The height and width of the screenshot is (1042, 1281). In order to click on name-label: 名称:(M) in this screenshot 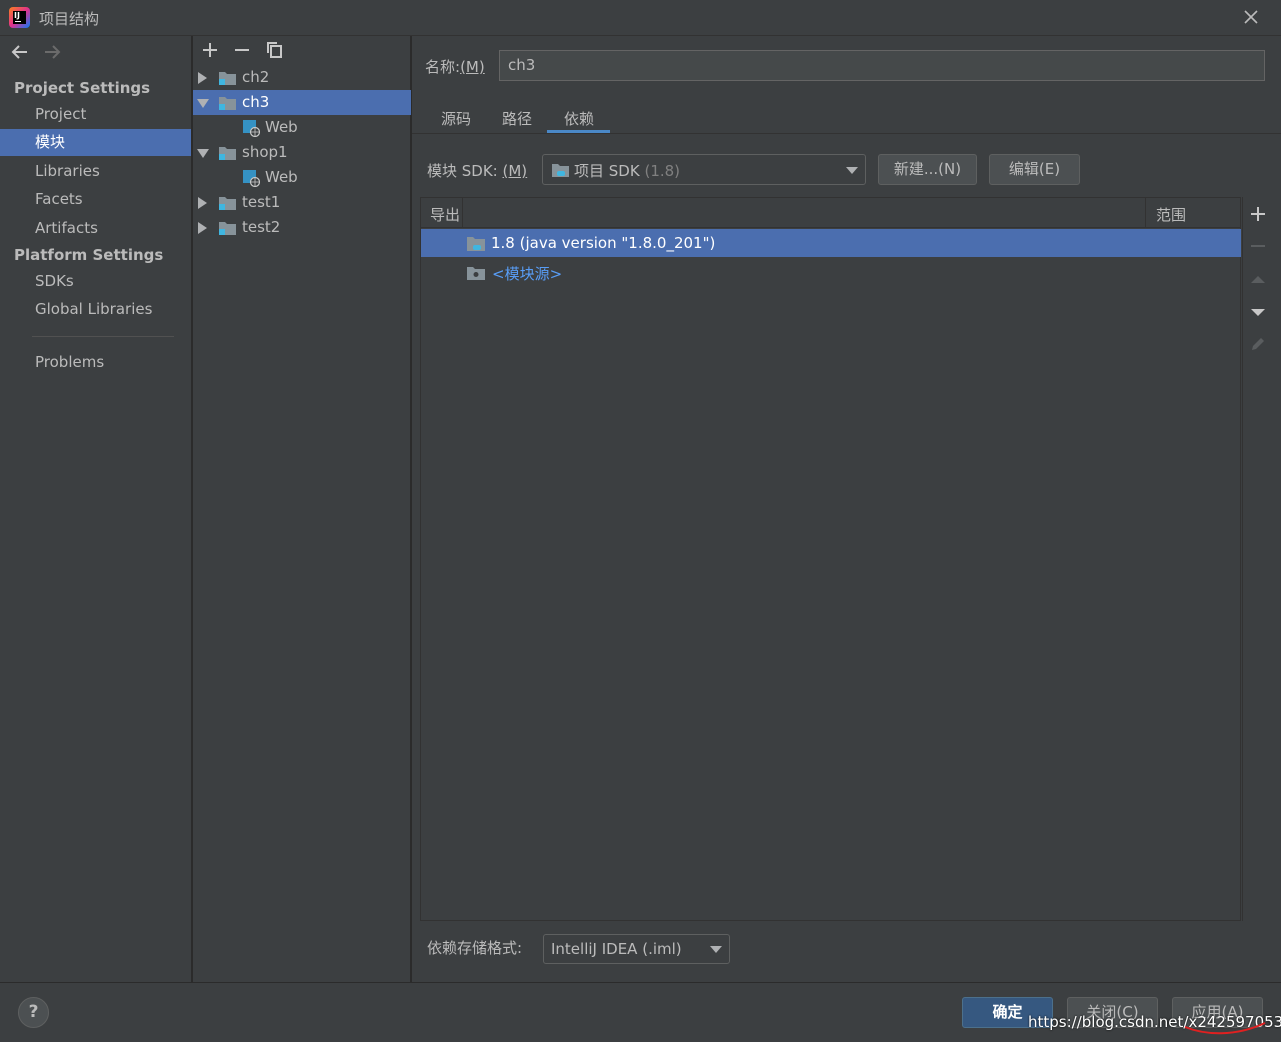, I will do `click(455, 66)`.